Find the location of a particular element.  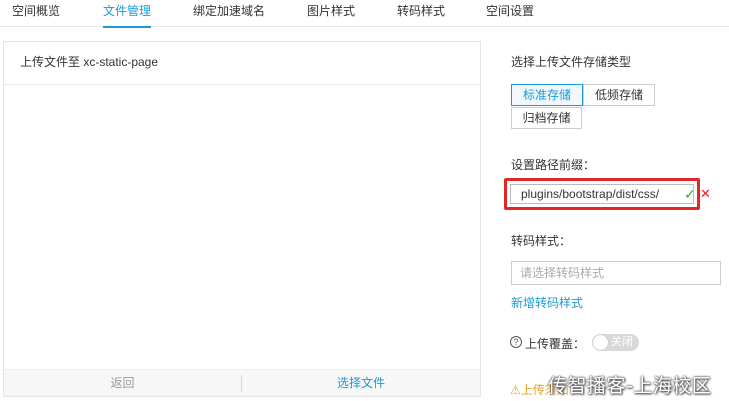

add-transcode-style-link: 新增转码样式 is located at coordinates (547, 302).